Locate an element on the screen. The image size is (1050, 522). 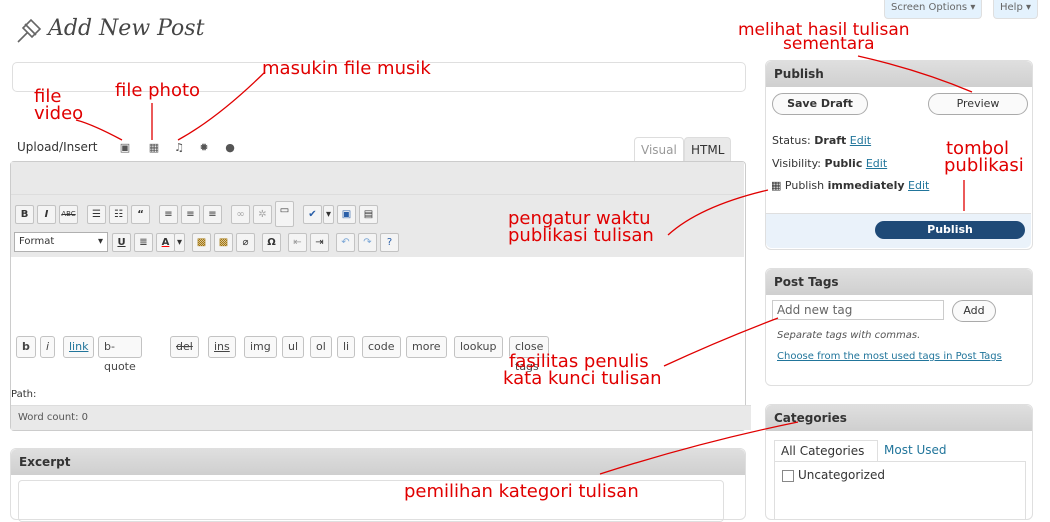
annotation-schedule: pengatur waktu publikasi tulisan is located at coordinates (581, 227).